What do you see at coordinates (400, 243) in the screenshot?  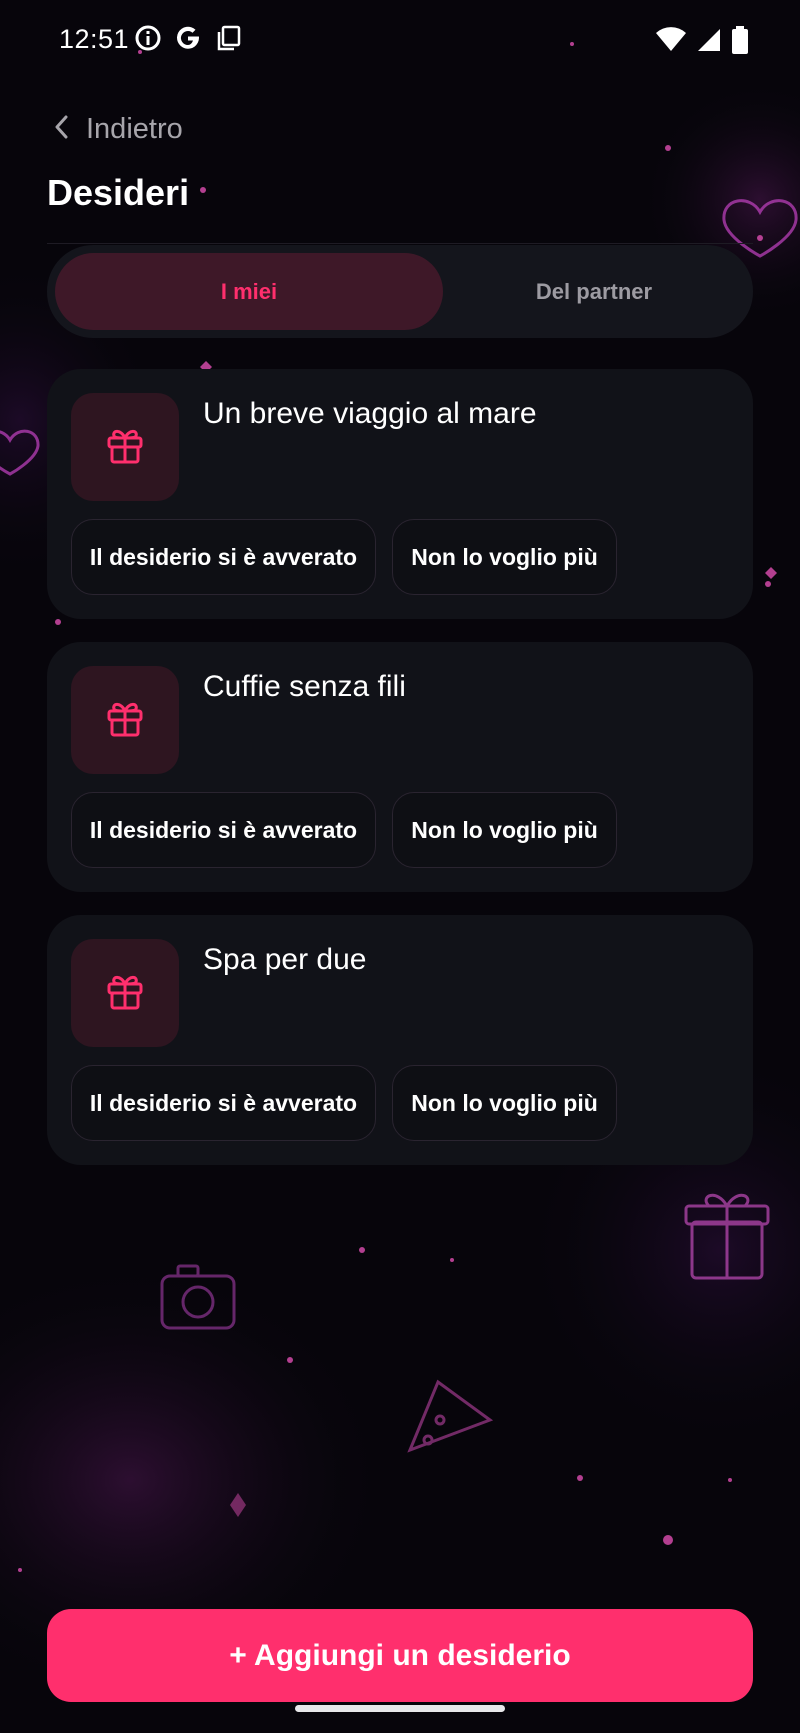 I see `divider` at bounding box center [400, 243].